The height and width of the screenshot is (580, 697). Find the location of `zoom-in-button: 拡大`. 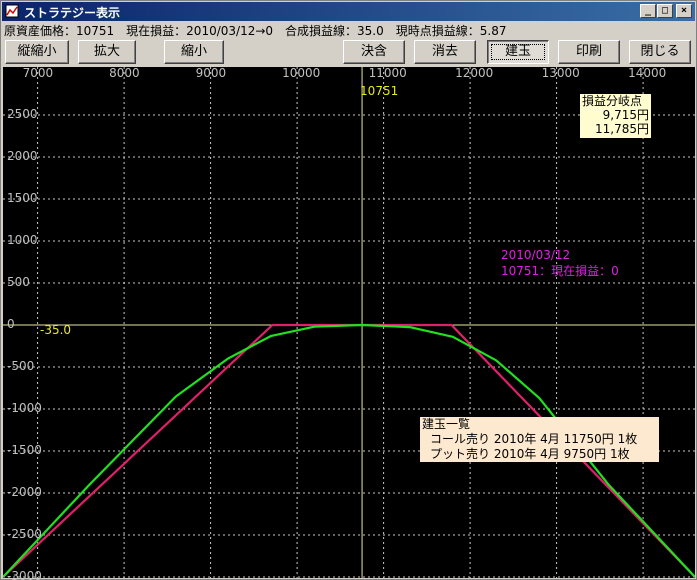

zoom-in-button: 拡大 is located at coordinates (107, 52).